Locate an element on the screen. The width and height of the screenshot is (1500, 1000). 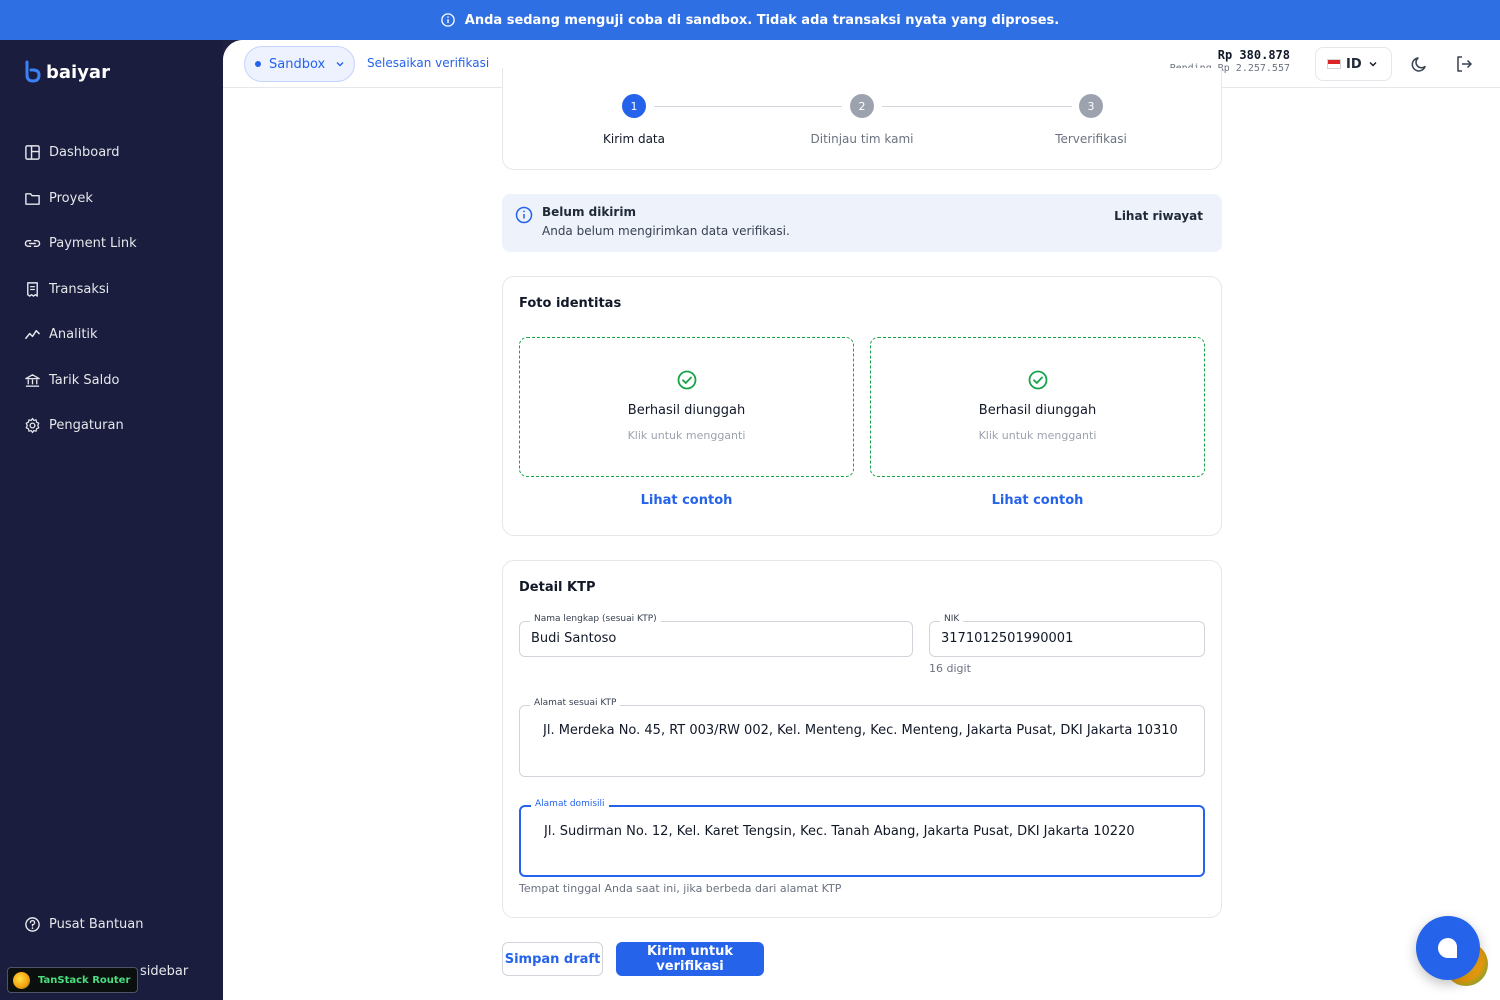
logo: baiyar is located at coordinates (67, 72).